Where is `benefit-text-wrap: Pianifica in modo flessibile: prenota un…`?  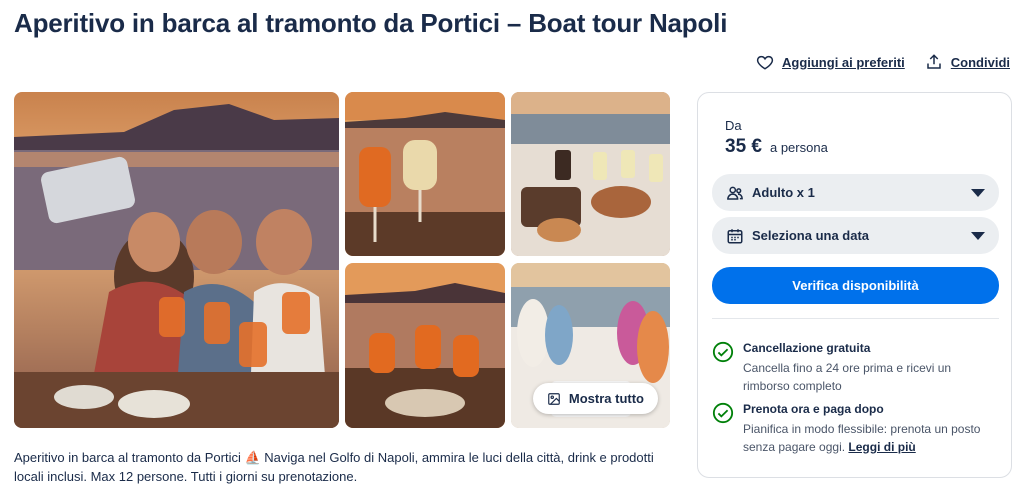 benefit-text-wrap: Pianifica in modo flessibile: prenota un… is located at coordinates (871, 438).